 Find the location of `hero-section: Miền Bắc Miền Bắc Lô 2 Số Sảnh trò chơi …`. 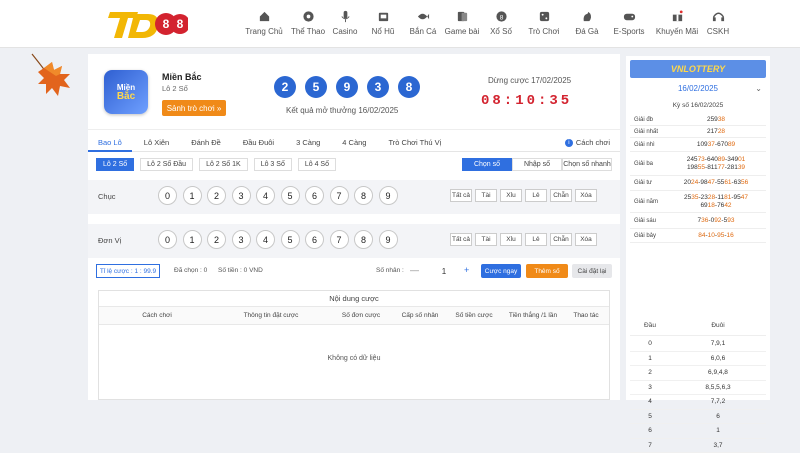

hero-section: Miền Bắc Miền Bắc Lô 2 Số Sảnh trò chơi … is located at coordinates (354, 92).